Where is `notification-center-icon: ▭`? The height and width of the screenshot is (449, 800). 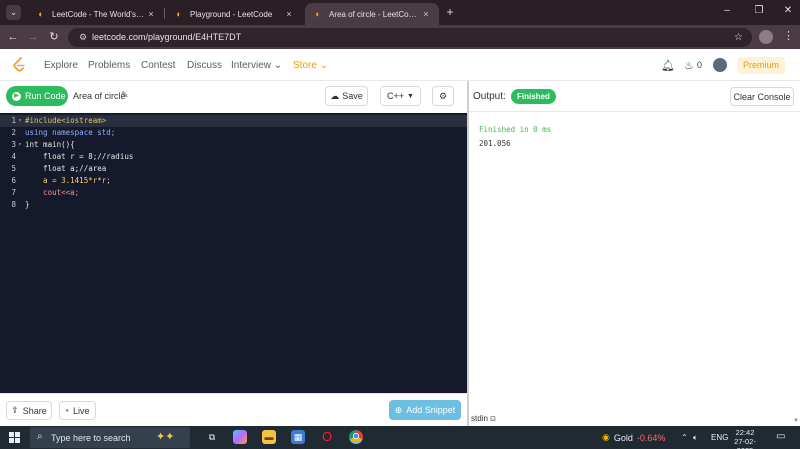
notification-center-icon: ▭ is located at coordinates (780, 436).